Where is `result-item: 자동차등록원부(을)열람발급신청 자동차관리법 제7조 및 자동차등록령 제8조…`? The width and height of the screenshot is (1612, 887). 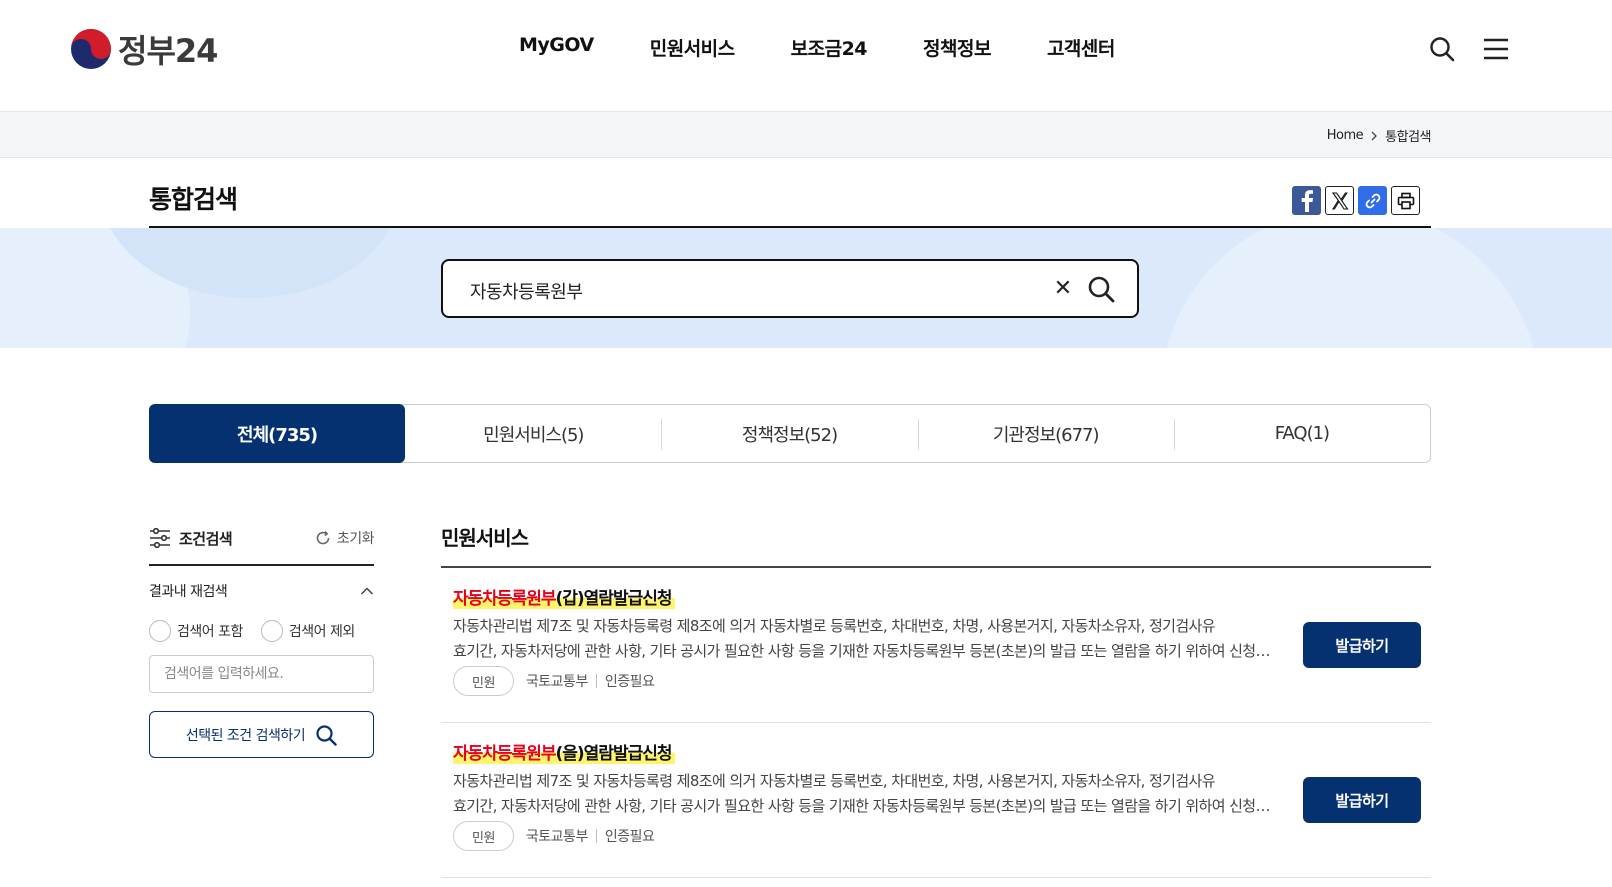 result-item: 자동차등록원부(을)열람발급신청 자동차관리법 제7조 및 자동차등록령 제8조… is located at coordinates (936, 800).